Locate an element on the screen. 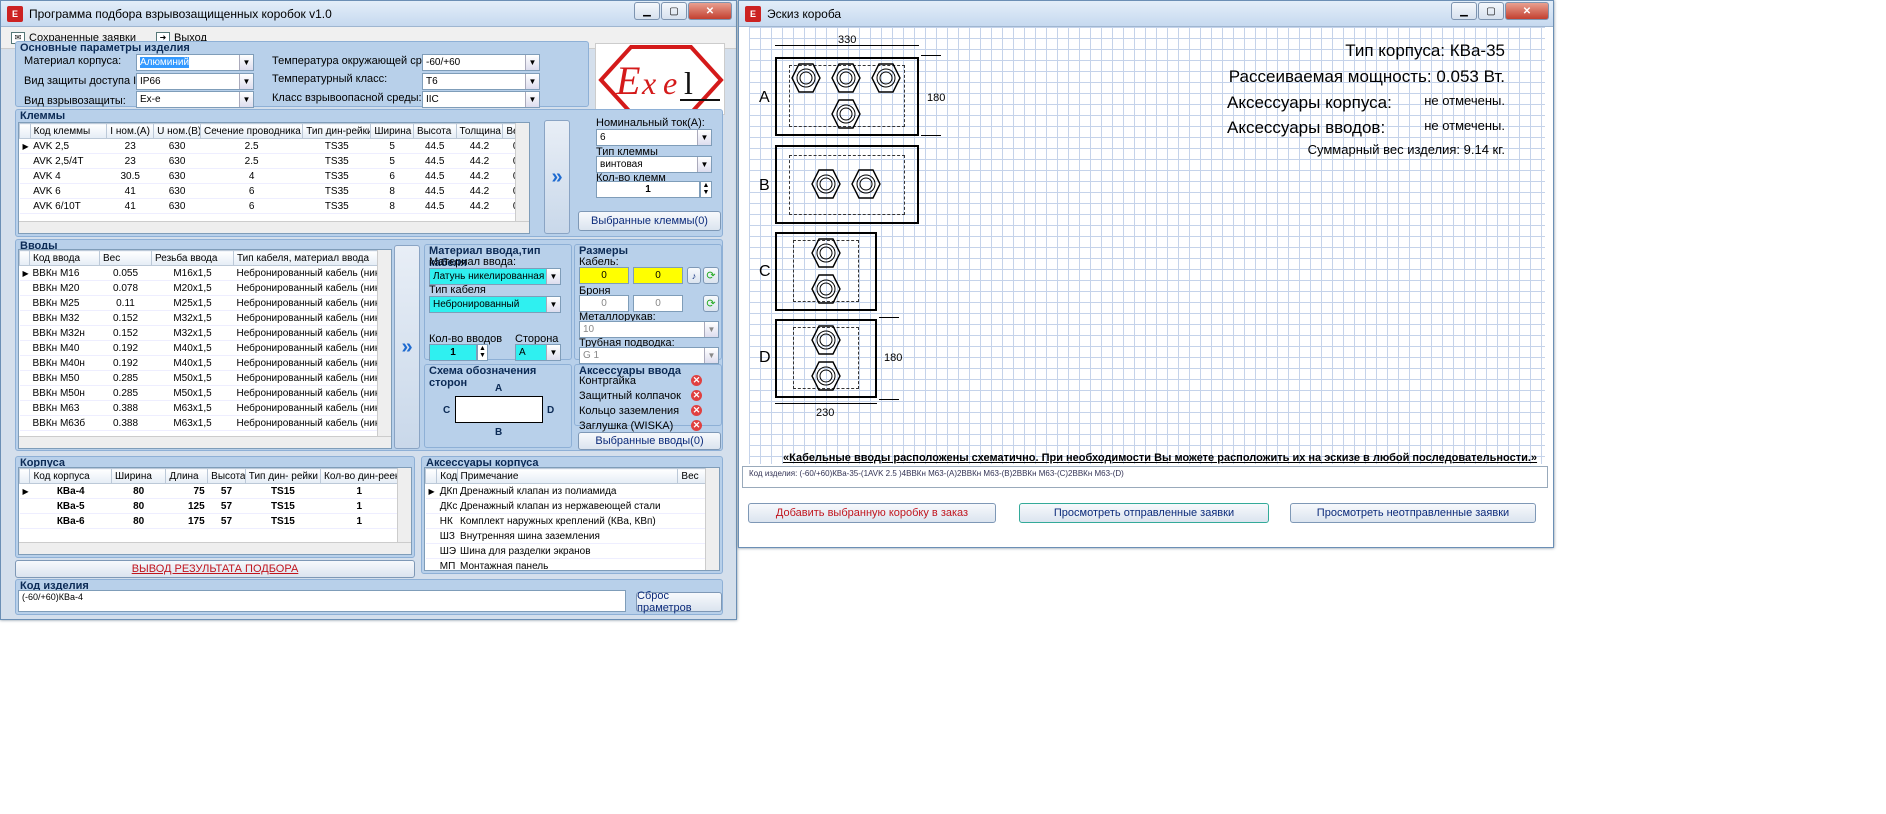  cable-size-min: 0 is located at coordinates (604, 275).